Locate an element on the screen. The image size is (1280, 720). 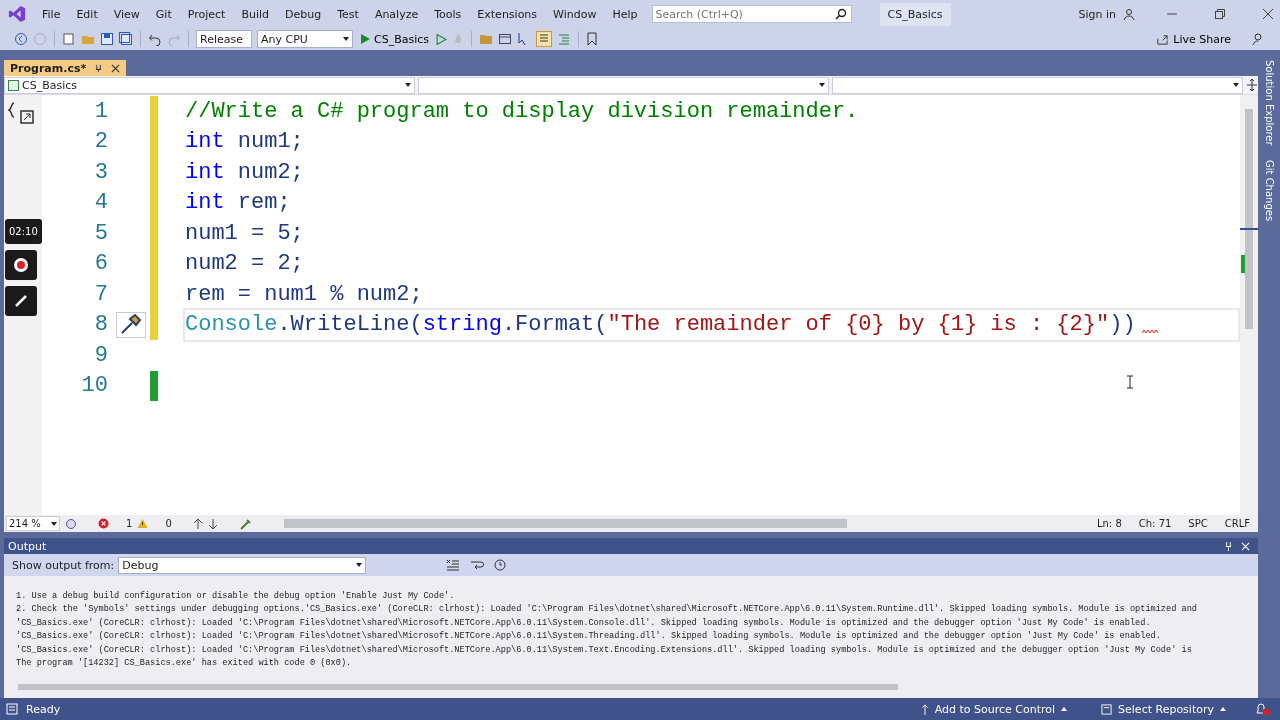
menu-item: Git is located at coordinates (163, 14).